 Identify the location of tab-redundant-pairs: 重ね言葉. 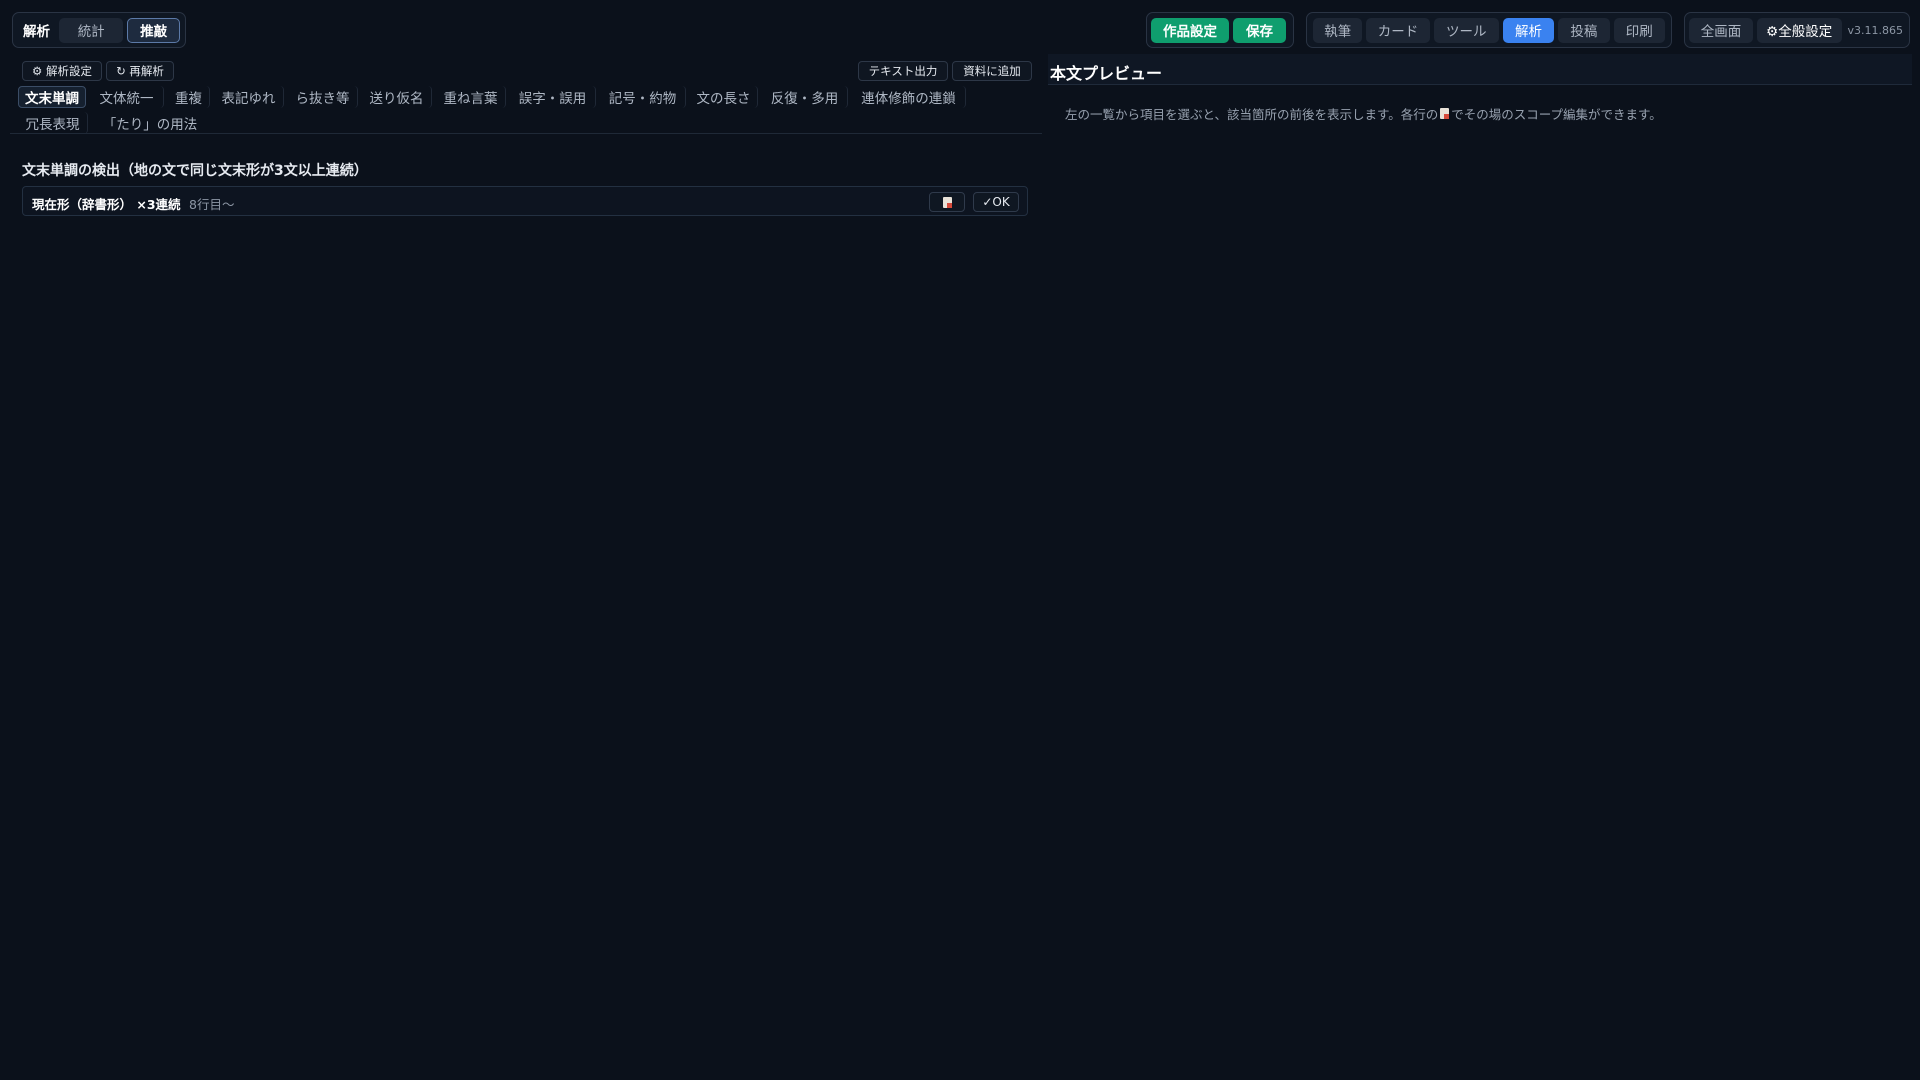
(471, 97).